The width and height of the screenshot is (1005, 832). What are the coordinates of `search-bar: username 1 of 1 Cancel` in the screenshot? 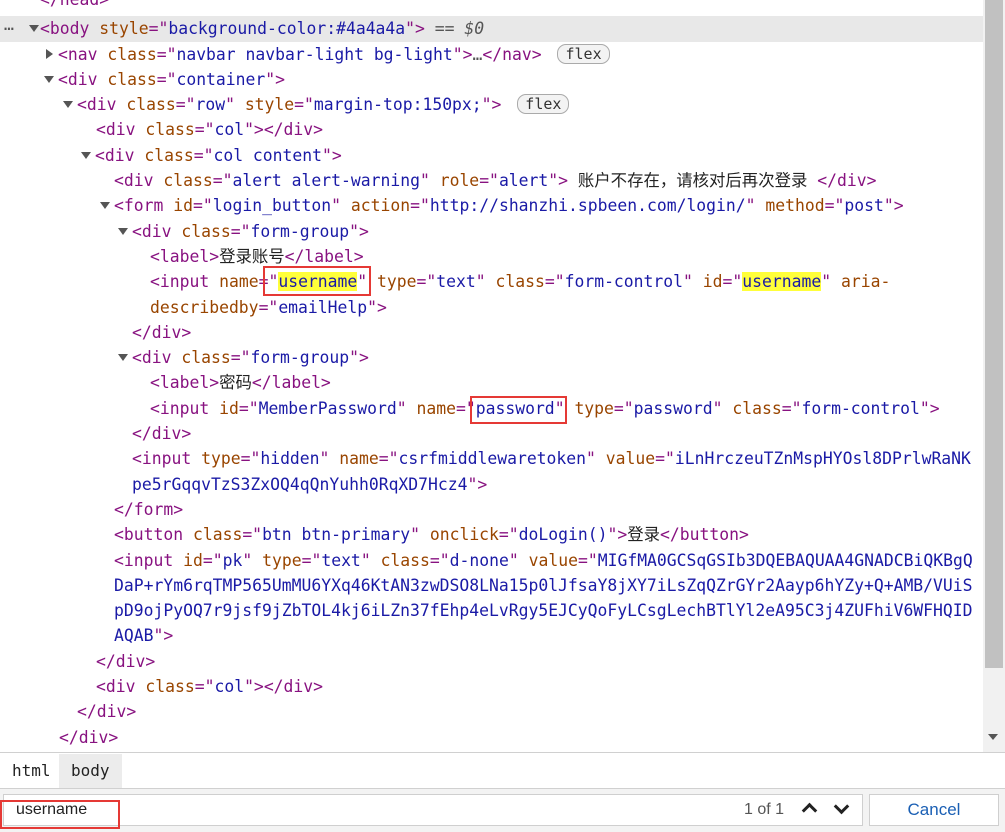 It's located at (502, 810).